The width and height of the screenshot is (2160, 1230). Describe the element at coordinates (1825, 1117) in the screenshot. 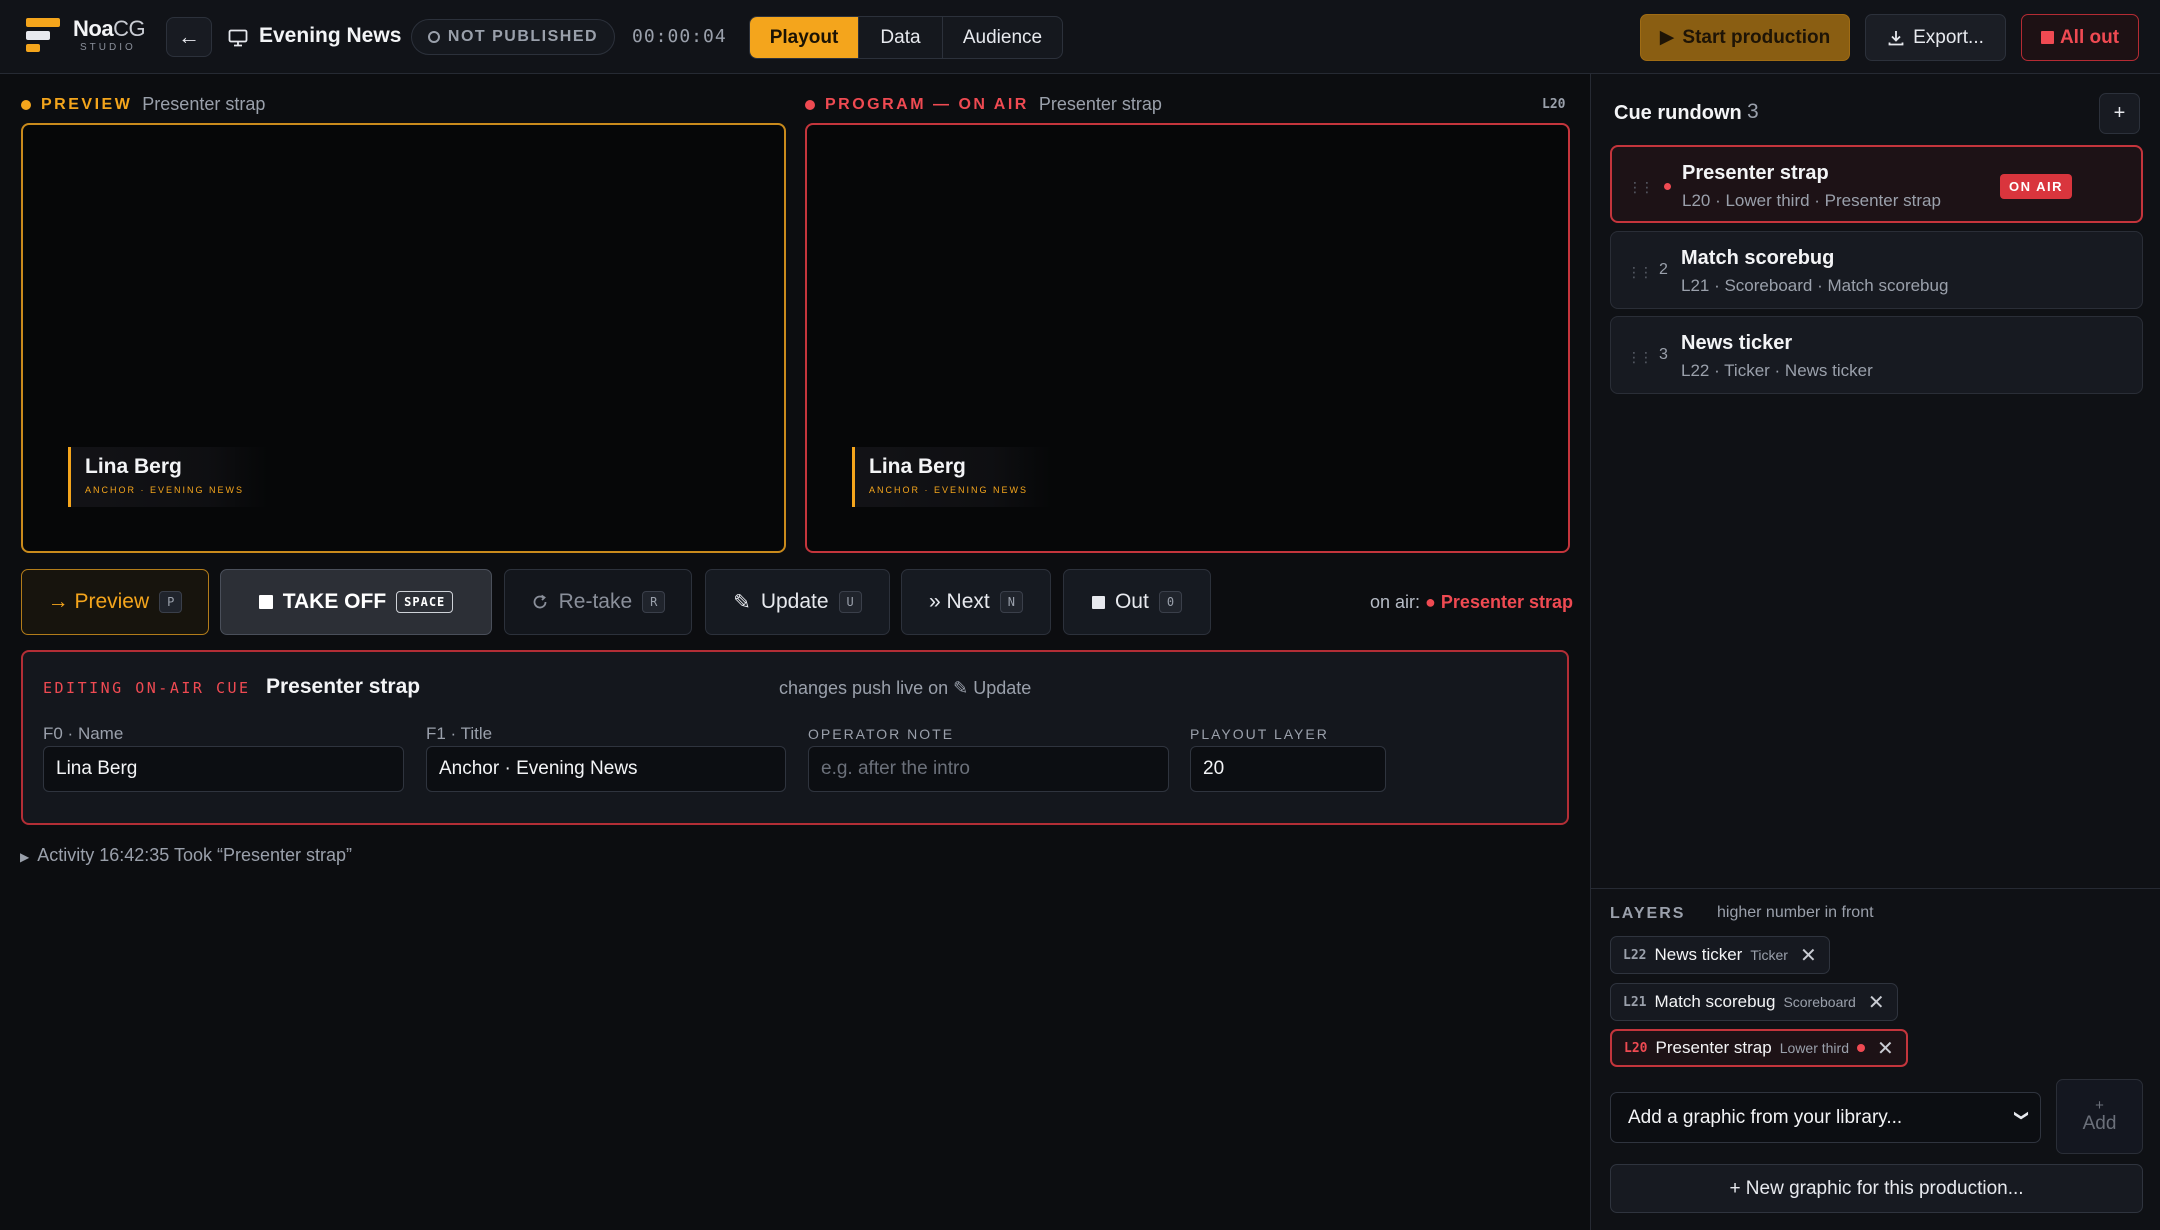

I see `library-select: Add a graphic from your library... ❯` at that location.